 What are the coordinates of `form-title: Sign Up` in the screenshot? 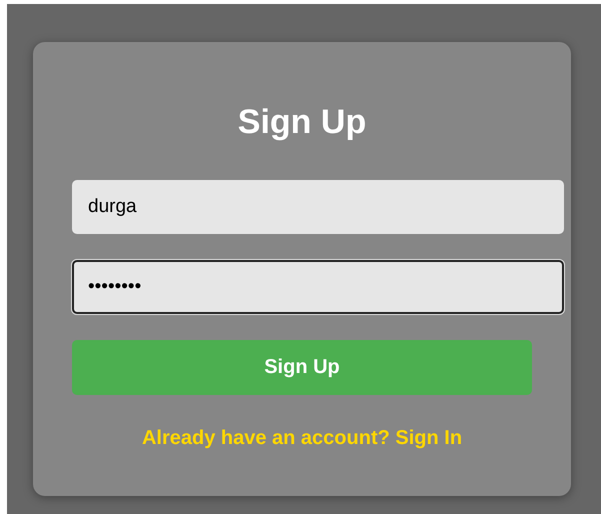 It's located at (303, 122).